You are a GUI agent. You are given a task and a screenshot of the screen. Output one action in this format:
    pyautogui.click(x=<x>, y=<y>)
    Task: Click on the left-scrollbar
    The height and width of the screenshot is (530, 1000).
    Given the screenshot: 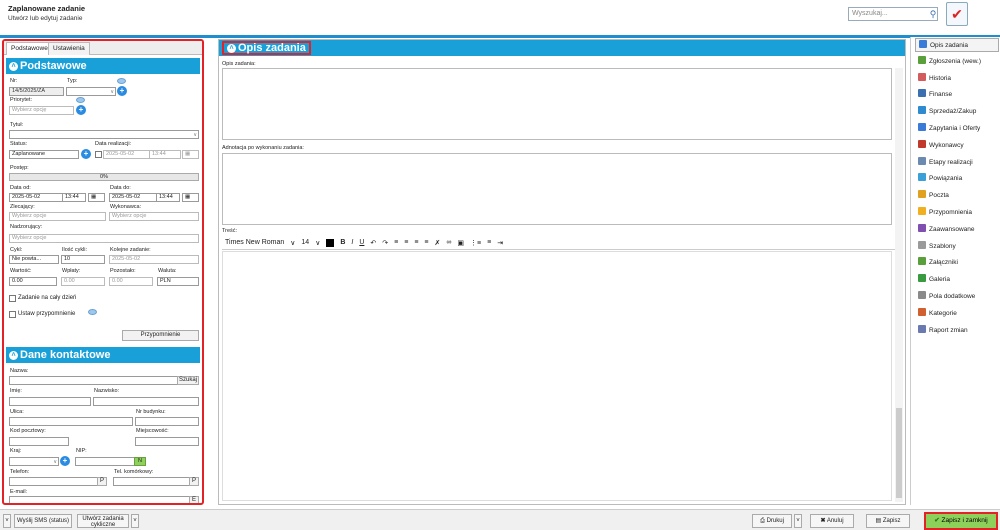 What is the action you would take?
    pyautogui.click(x=208, y=279)
    